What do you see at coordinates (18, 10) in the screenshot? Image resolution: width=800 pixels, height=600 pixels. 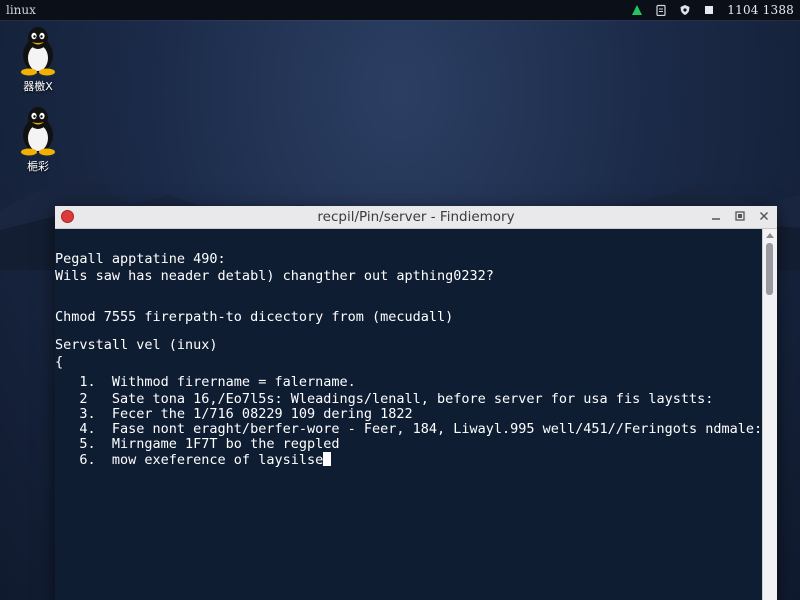 I see `panel-app-label: linux` at bounding box center [18, 10].